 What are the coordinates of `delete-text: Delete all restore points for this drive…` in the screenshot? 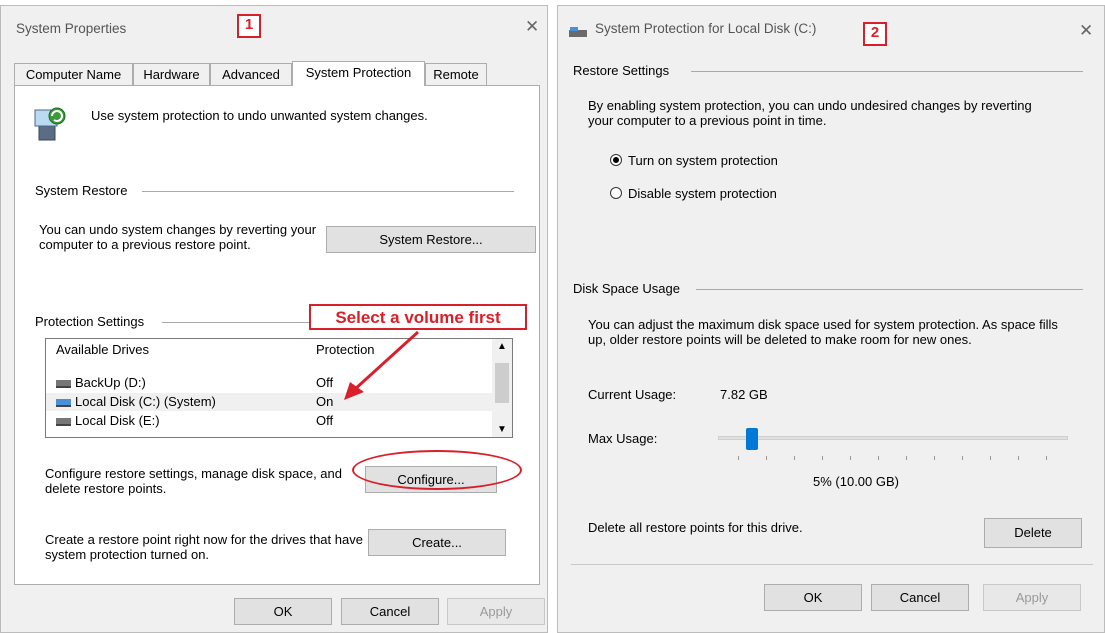 It's located at (695, 527).